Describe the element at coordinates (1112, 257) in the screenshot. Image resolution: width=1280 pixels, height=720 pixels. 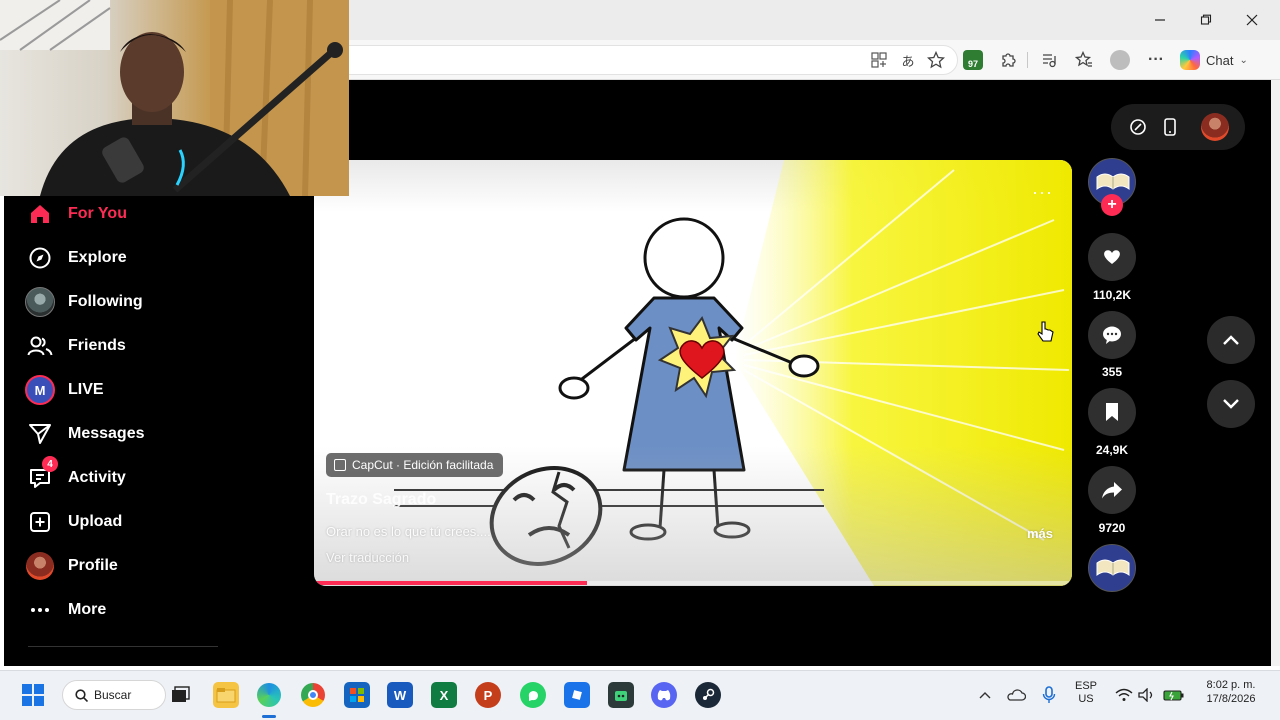
I see `like-button` at that location.